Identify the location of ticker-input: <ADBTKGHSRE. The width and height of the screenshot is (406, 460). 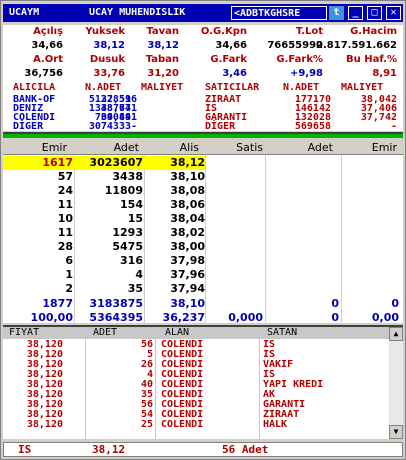
(279, 13).